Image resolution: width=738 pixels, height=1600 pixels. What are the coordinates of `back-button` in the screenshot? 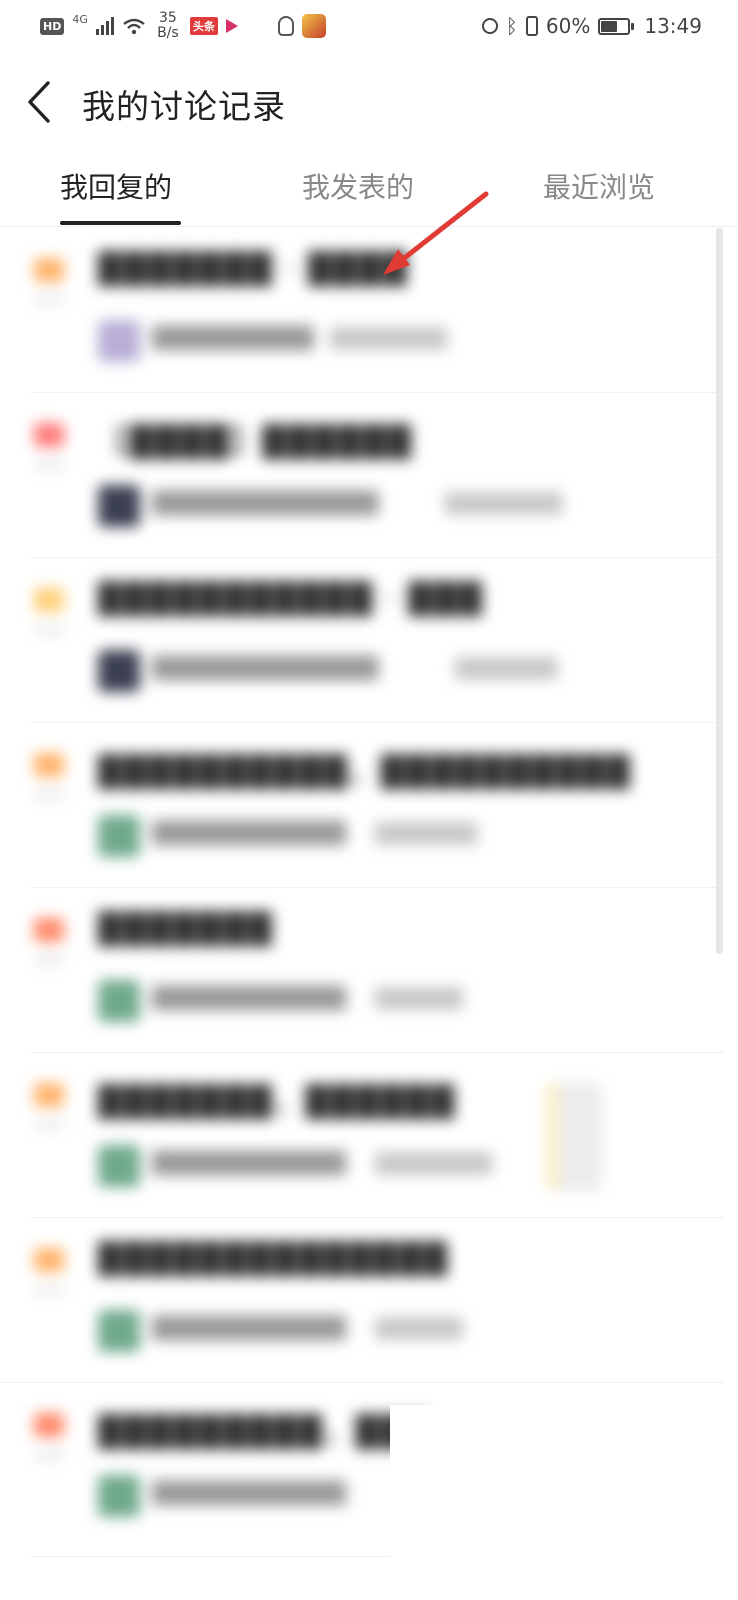 It's located at (42, 102).